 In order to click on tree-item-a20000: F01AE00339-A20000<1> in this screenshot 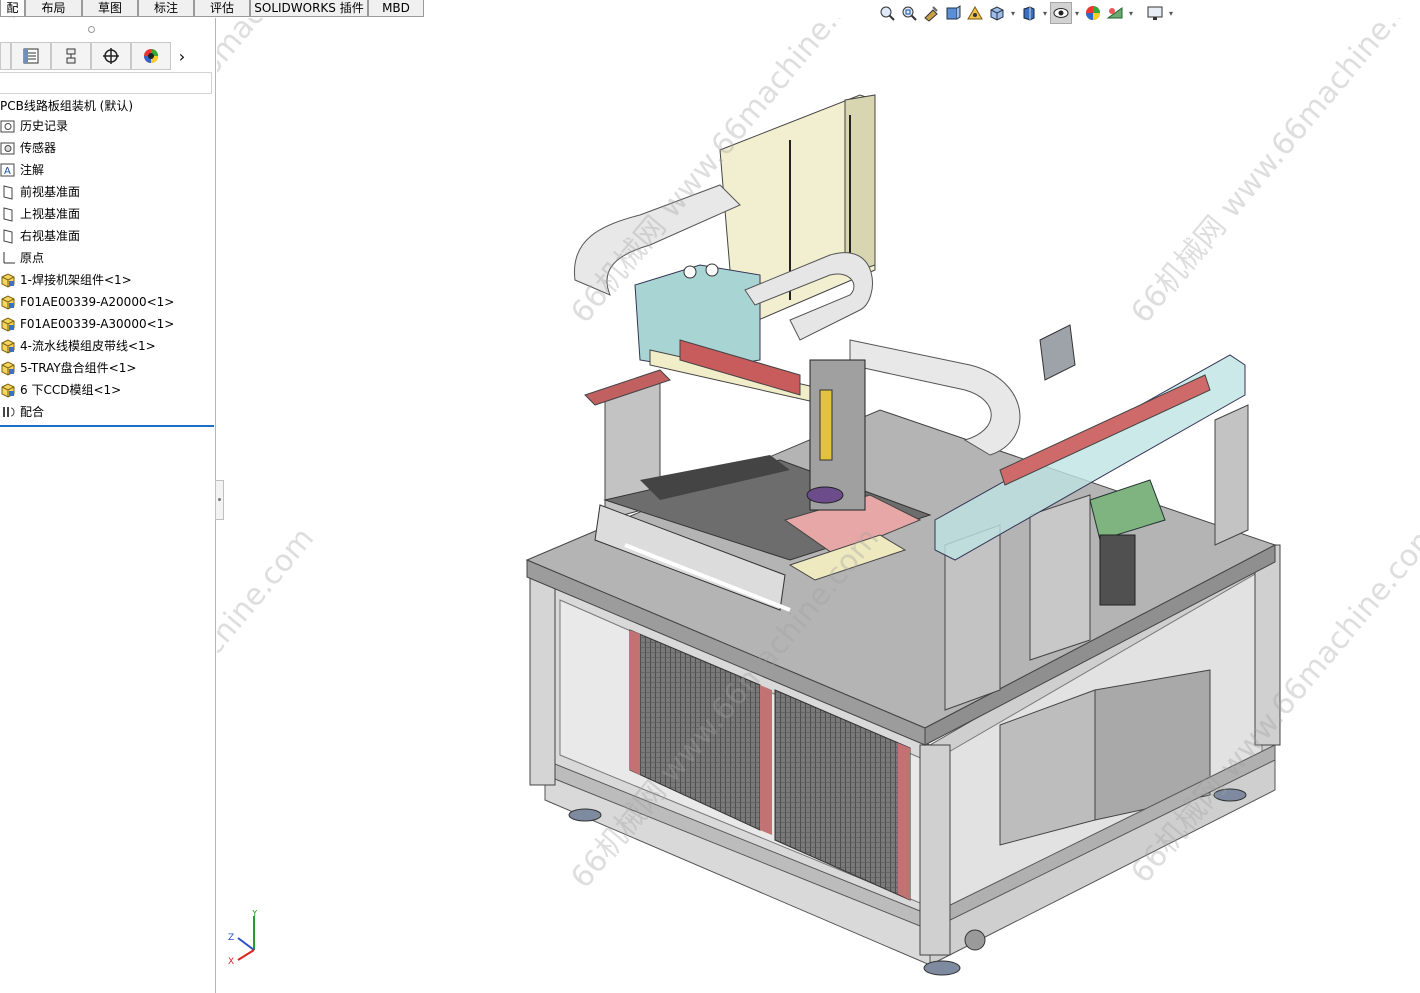, I will do `click(87, 302)`.